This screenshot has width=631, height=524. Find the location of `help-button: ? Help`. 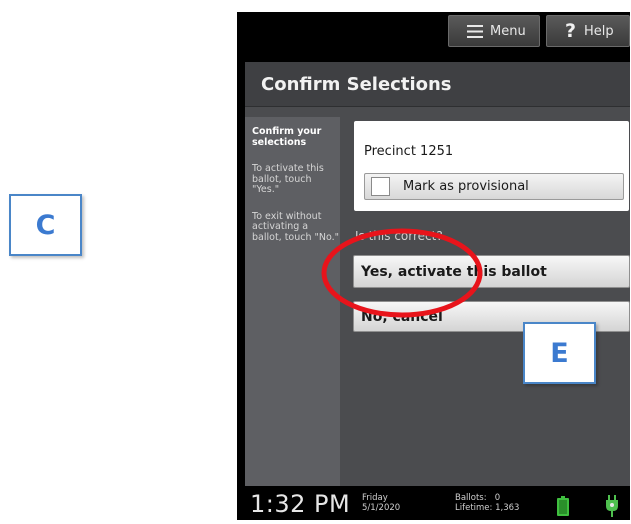

help-button: ? Help is located at coordinates (588, 31).